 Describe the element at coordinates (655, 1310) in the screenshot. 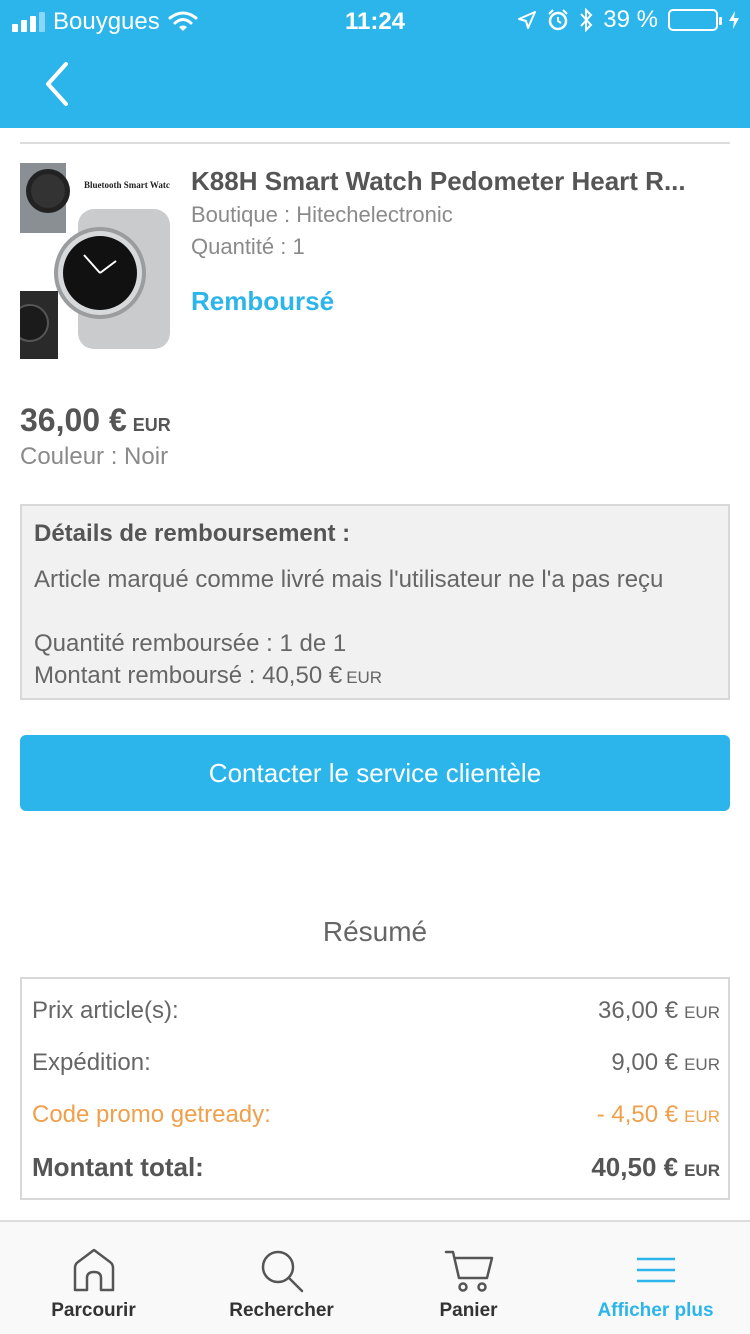

I see `tab-label: Afficher plus` at that location.